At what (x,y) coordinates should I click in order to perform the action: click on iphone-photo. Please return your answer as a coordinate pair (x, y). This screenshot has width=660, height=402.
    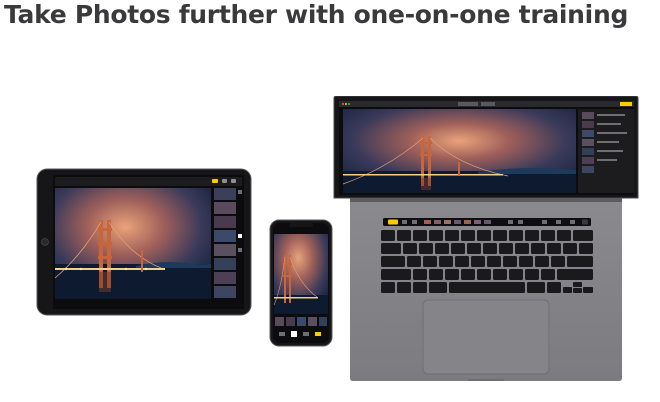
    Looking at the image, I should click on (300, 274).